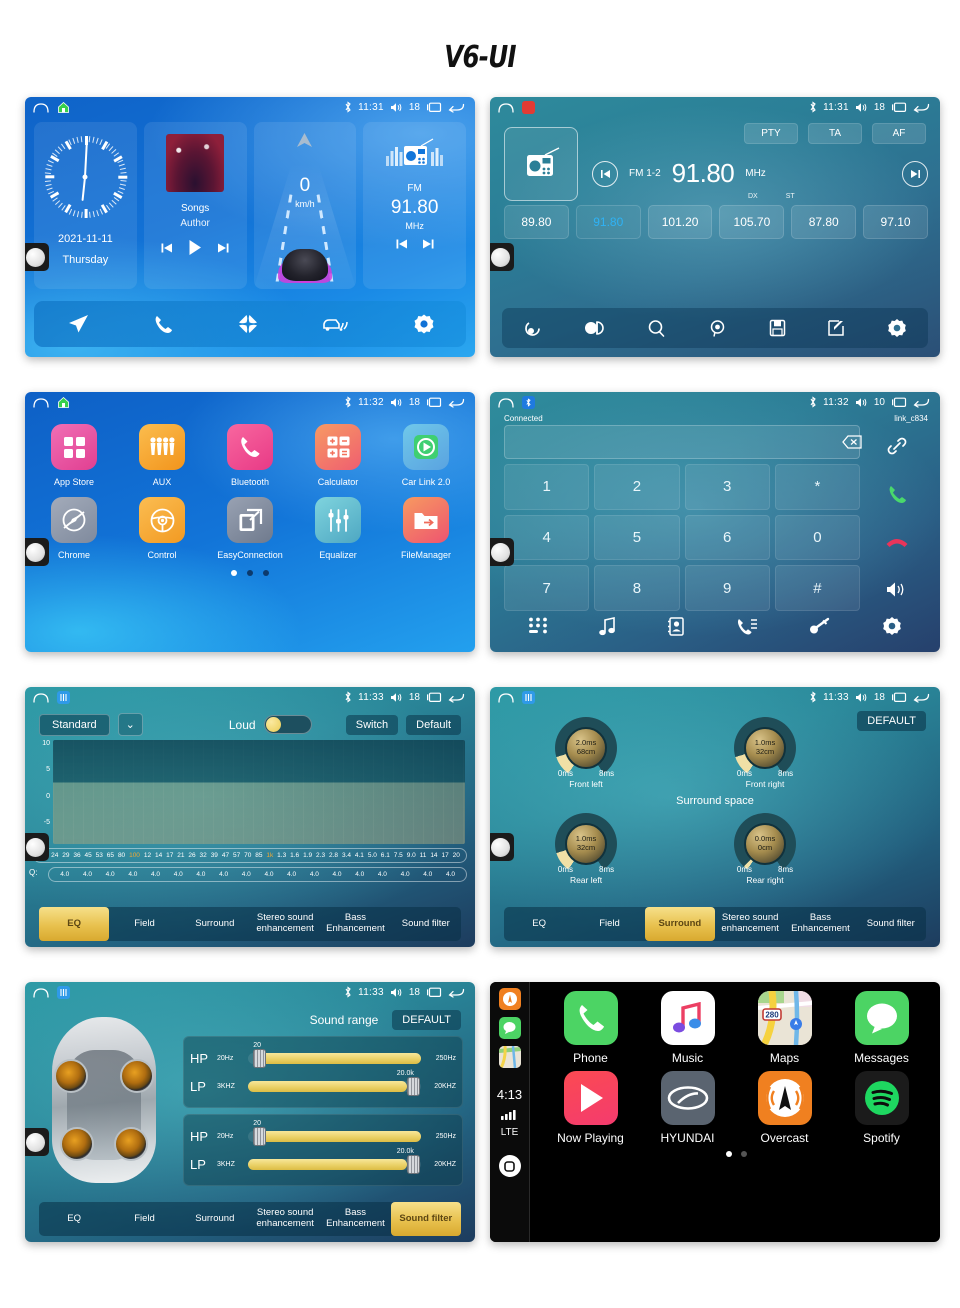 Image resolution: width=960 pixels, height=1308 pixels. What do you see at coordinates (336, 324) in the screenshot?
I see `carlink-icon` at bounding box center [336, 324].